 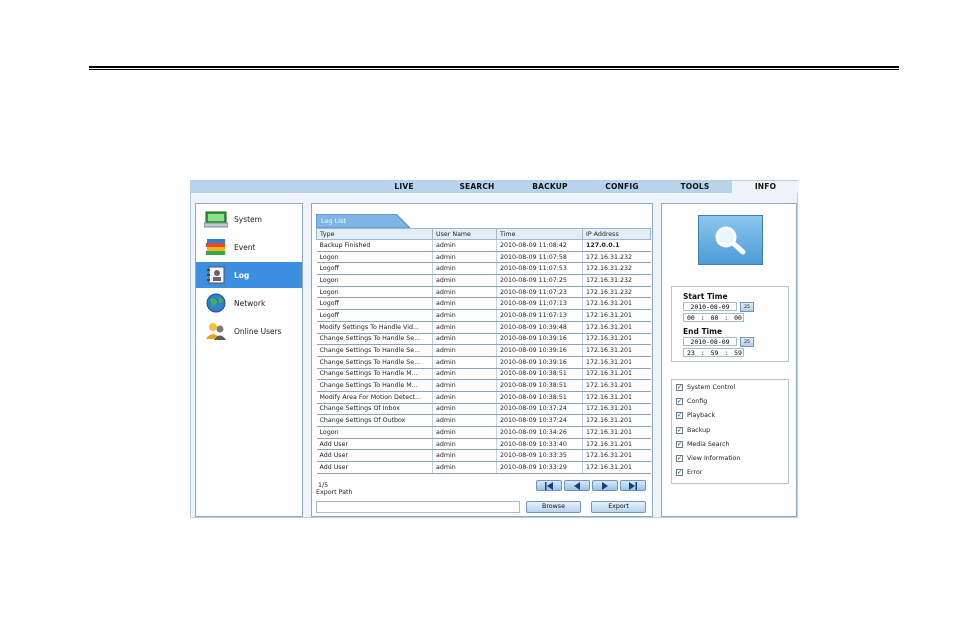 What do you see at coordinates (730, 240) in the screenshot?
I see `log-search-button` at bounding box center [730, 240].